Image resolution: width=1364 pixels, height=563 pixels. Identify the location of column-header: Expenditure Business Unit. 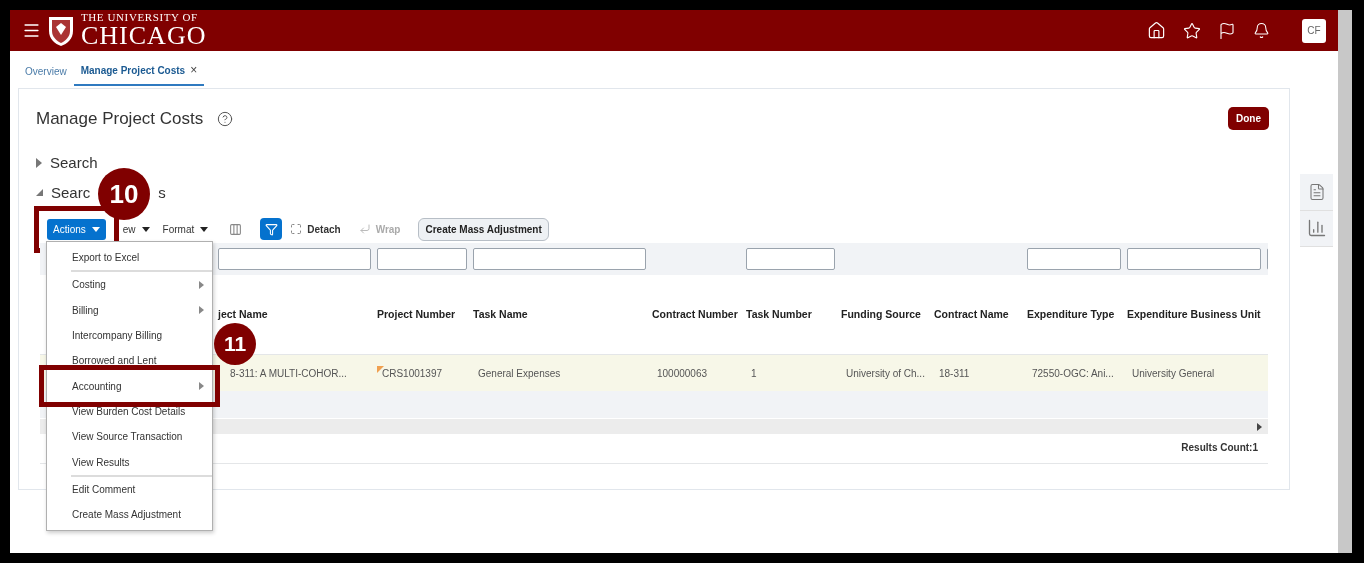
(1197, 314).